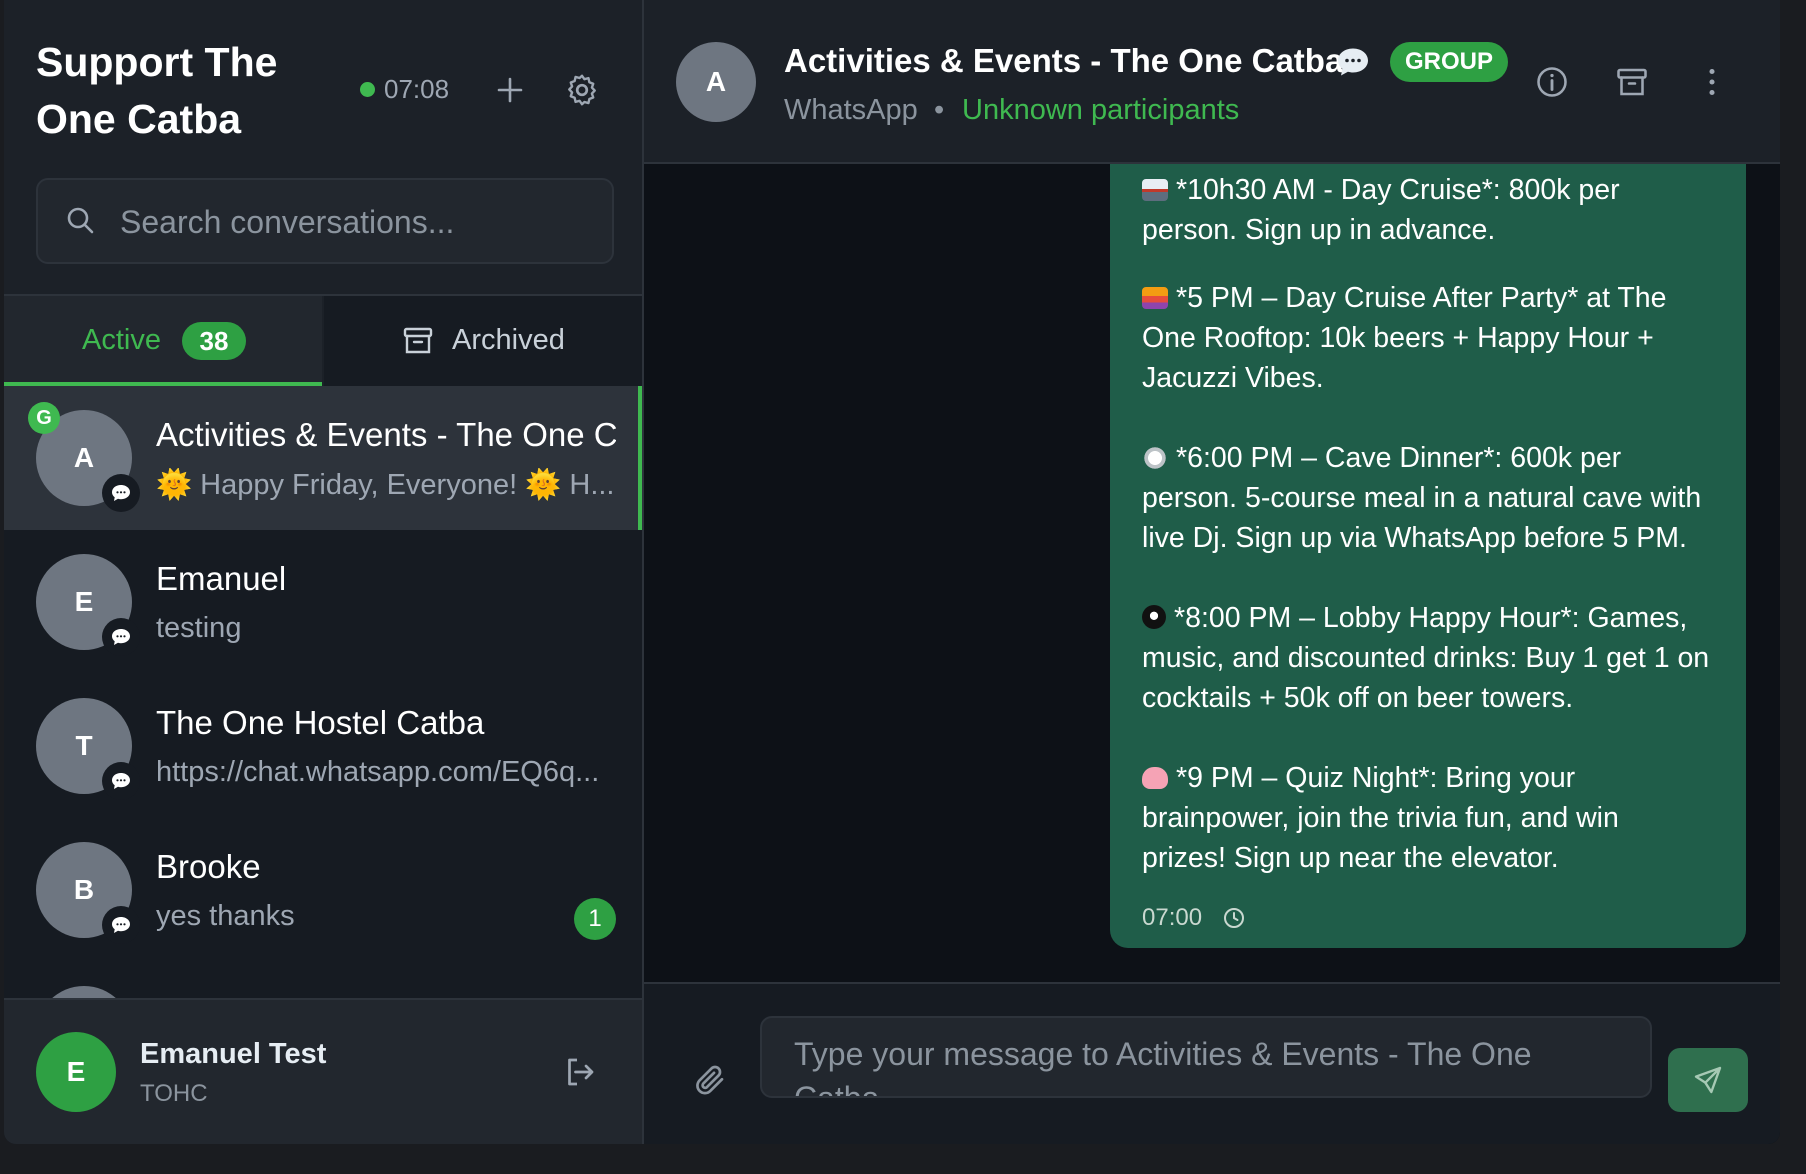 This screenshot has height=1174, width=1806. What do you see at coordinates (199, 628) in the screenshot?
I see `conversation-preview: testing` at bounding box center [199, 628].